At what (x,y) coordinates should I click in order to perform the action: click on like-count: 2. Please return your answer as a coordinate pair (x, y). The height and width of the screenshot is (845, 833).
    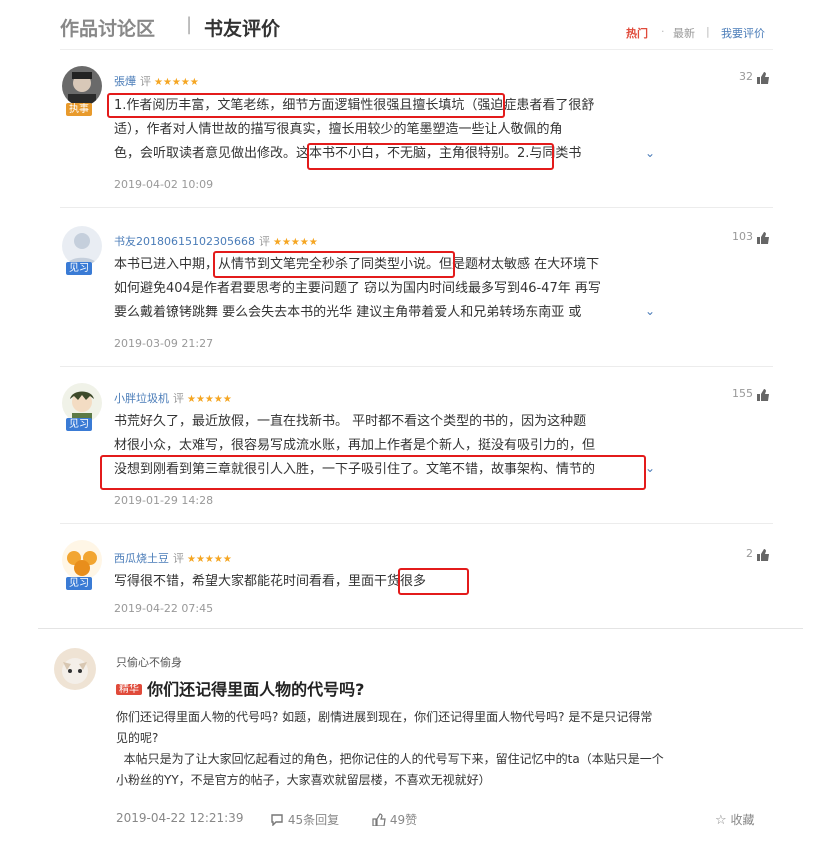
    Looking at the image, I should click on (749, 553).